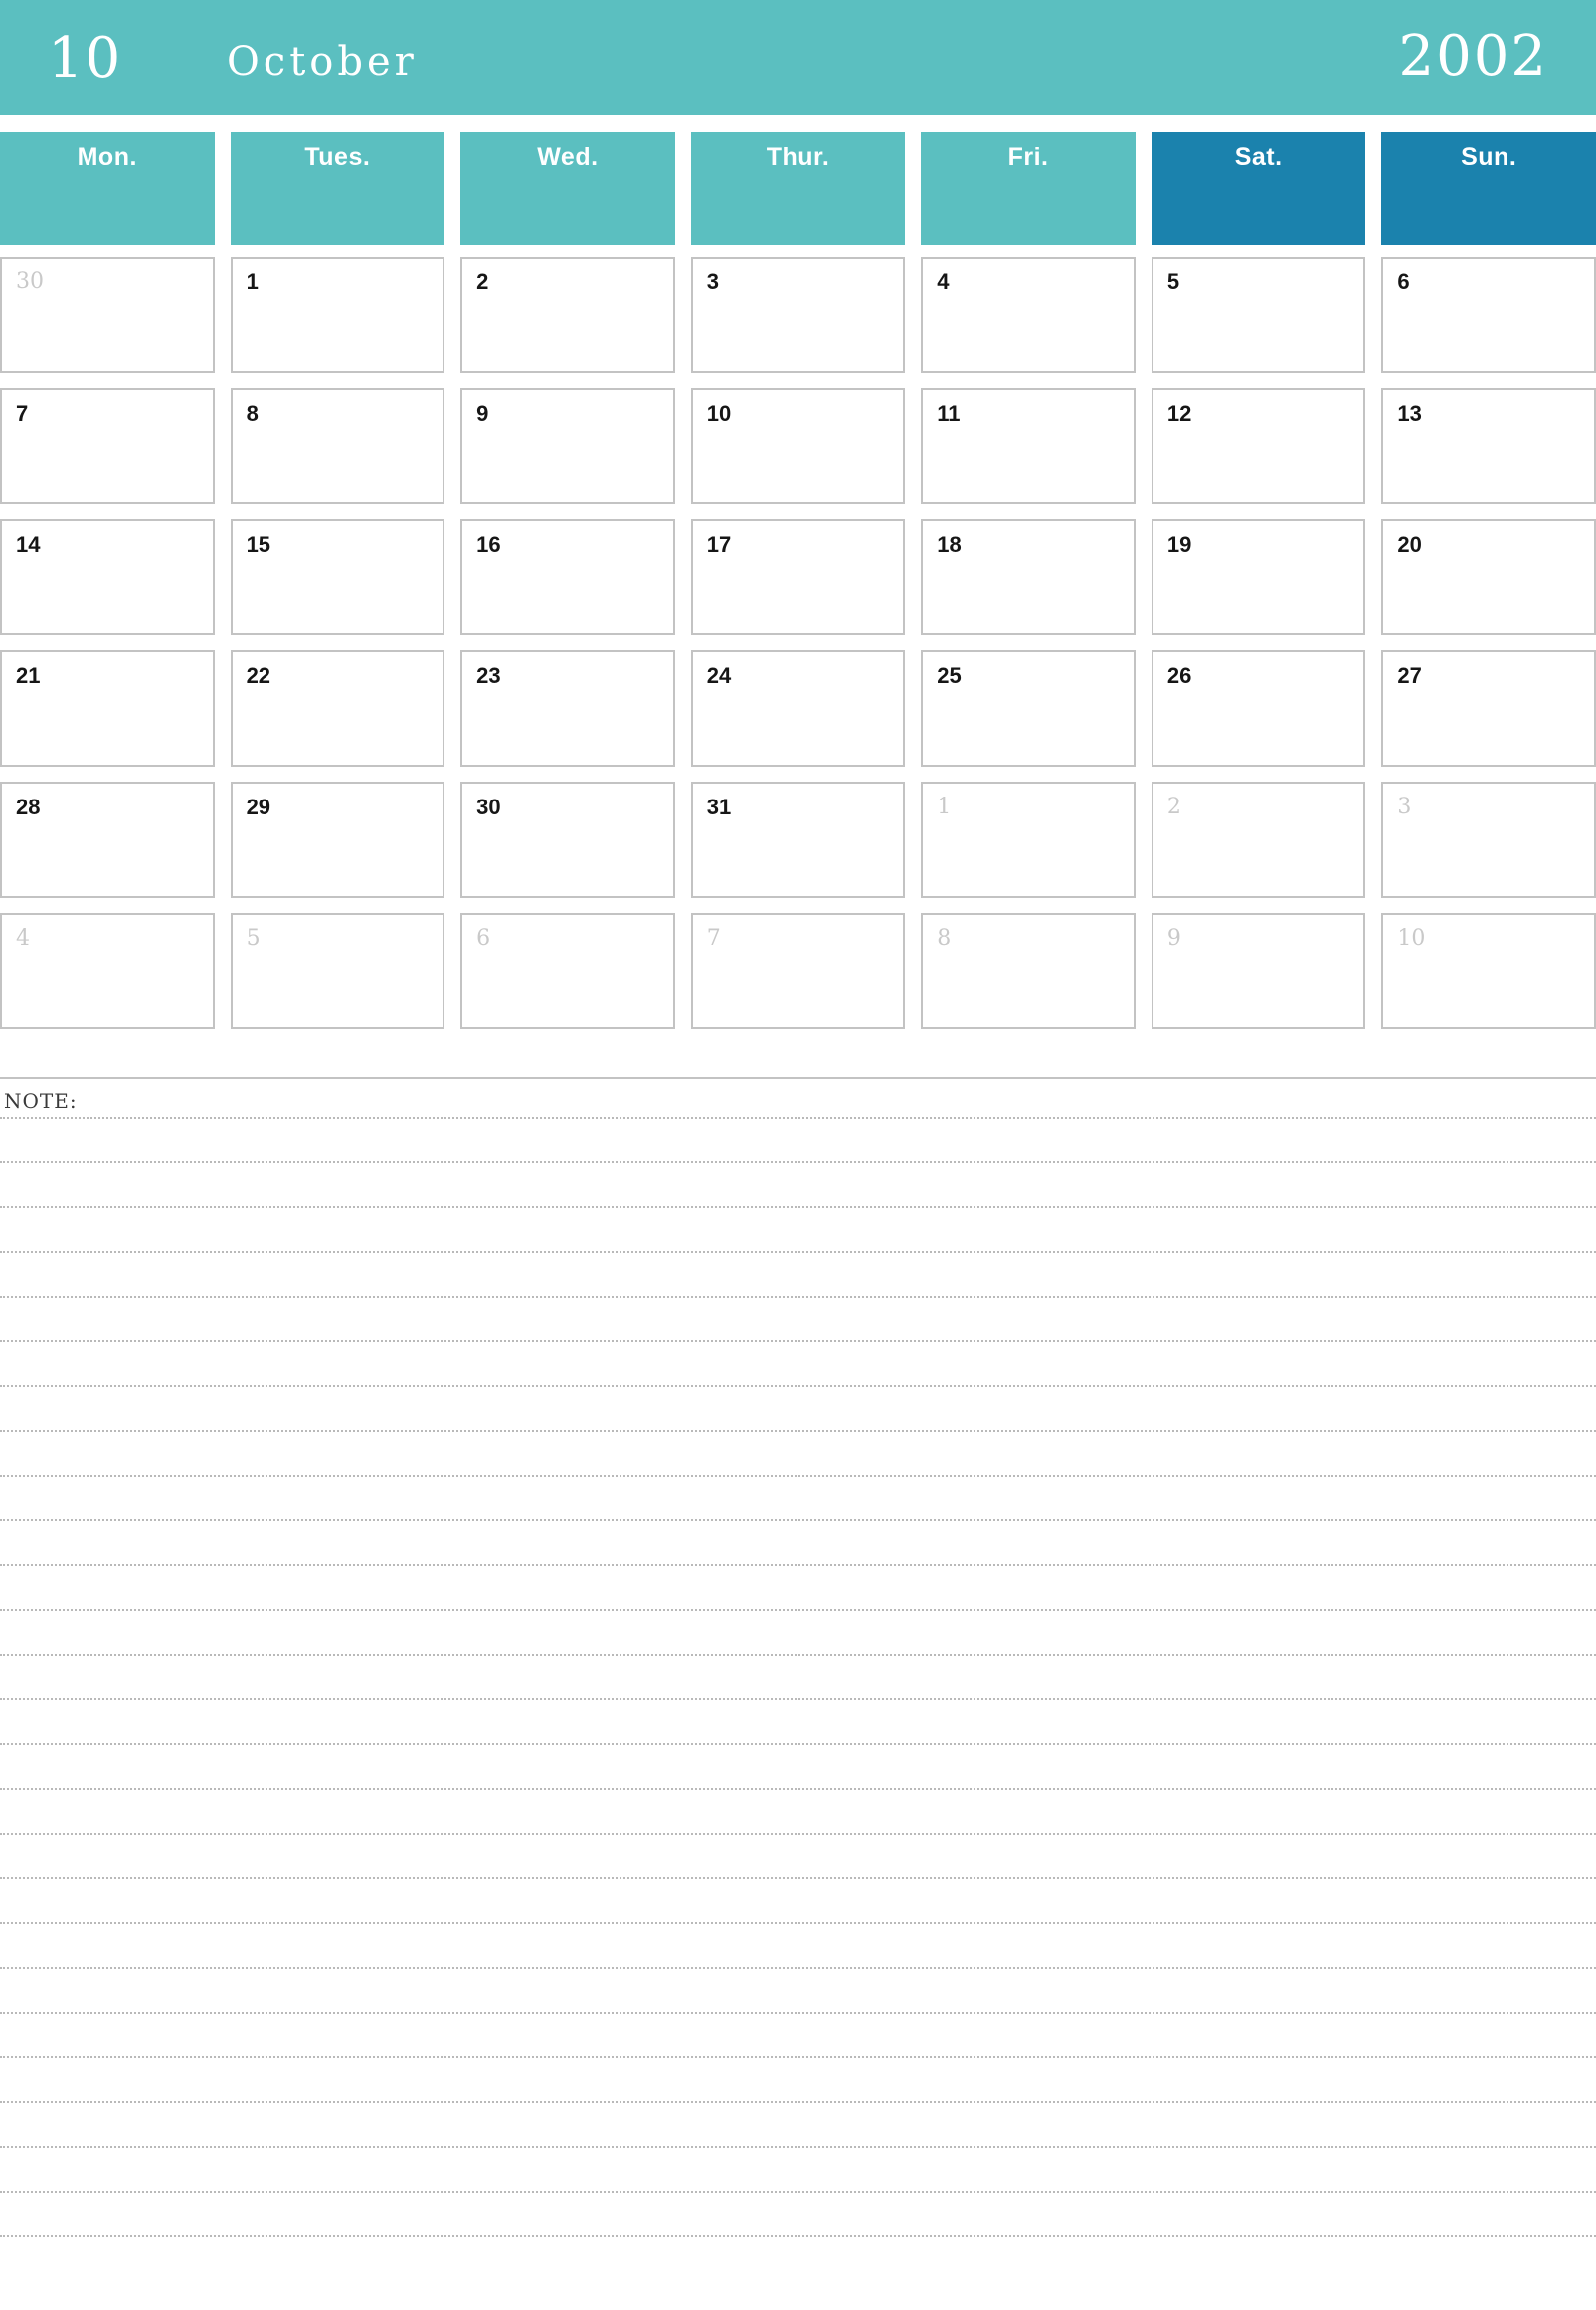 The image size is (1596, 2310). What do you see at coordinates (714, 939) in the screenshot?
I see `day-number: 7` at bounding box center [714, 939].